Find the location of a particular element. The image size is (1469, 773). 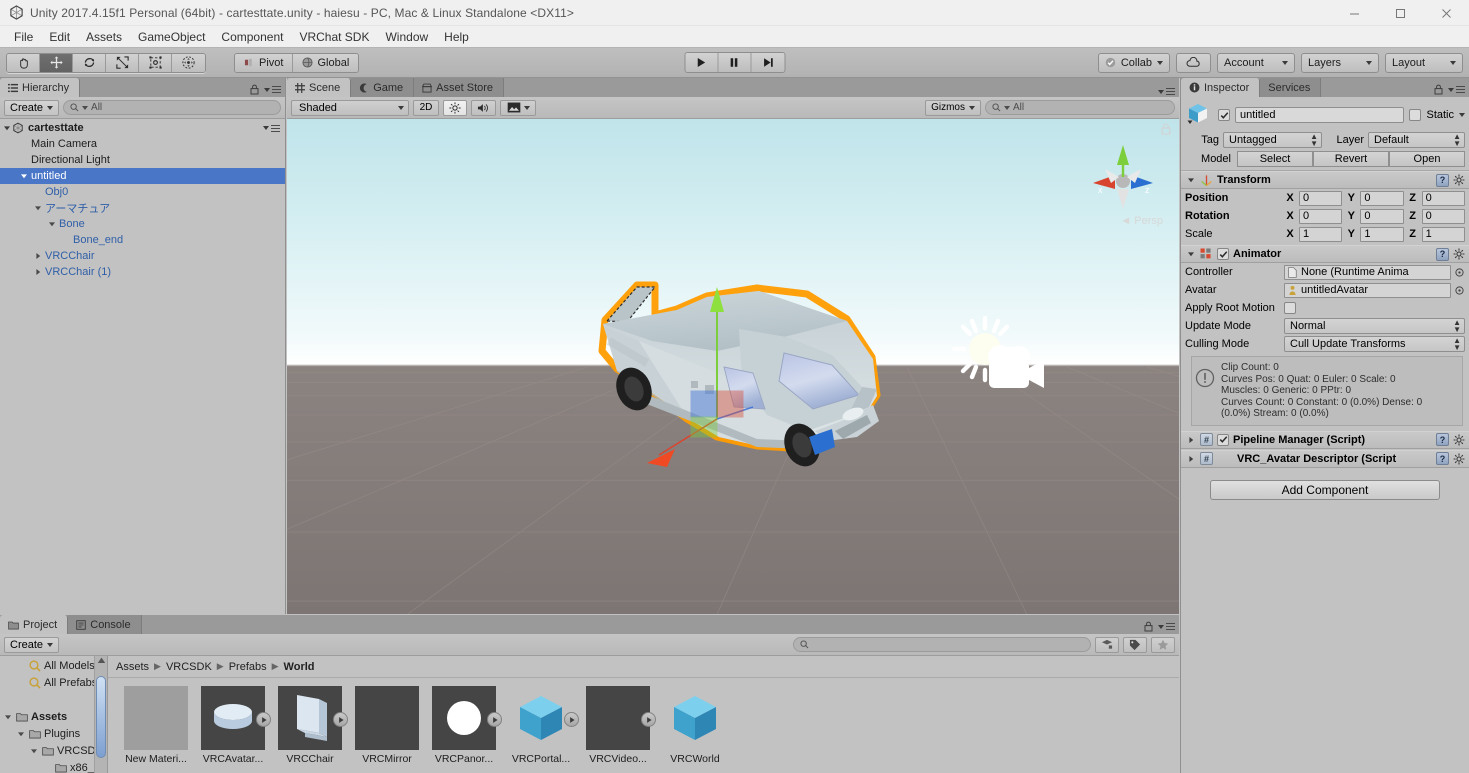

hierarchy-item: VRCChair (1) is located at coordinates (142, 272).